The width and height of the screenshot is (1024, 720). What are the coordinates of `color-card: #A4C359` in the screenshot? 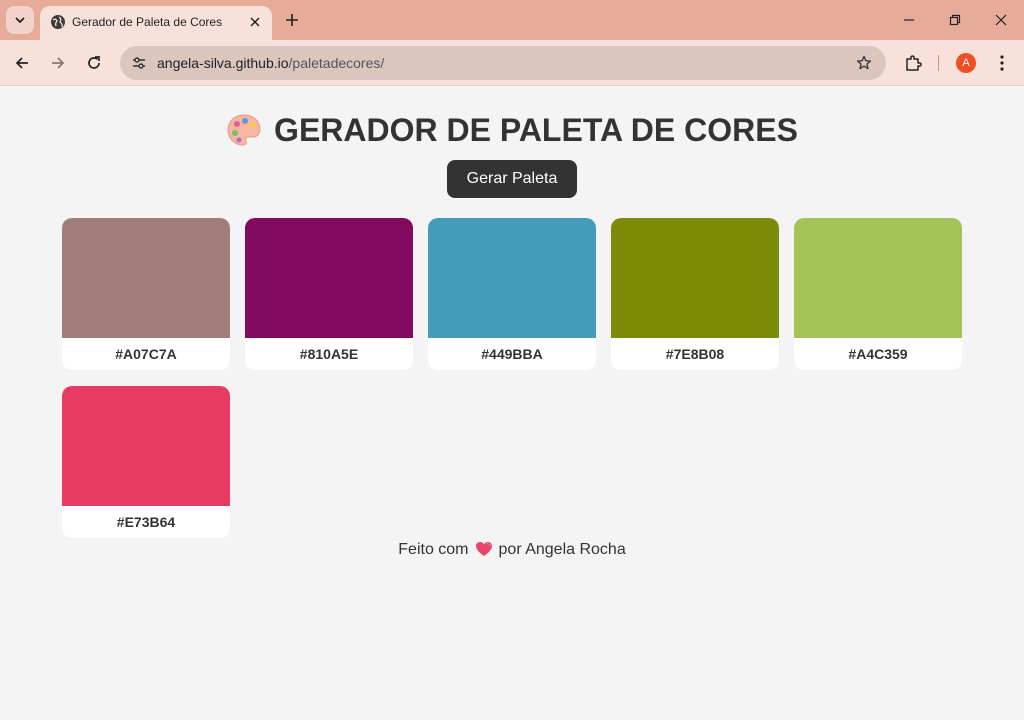 It's located at (878, 294).